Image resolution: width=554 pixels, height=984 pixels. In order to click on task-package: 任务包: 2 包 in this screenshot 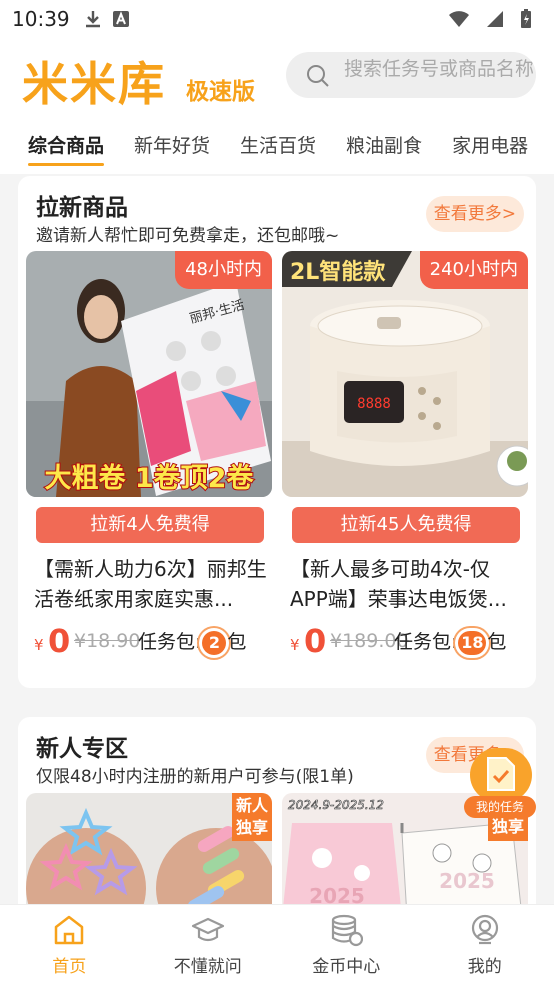, I will do `click(192, 641)`.